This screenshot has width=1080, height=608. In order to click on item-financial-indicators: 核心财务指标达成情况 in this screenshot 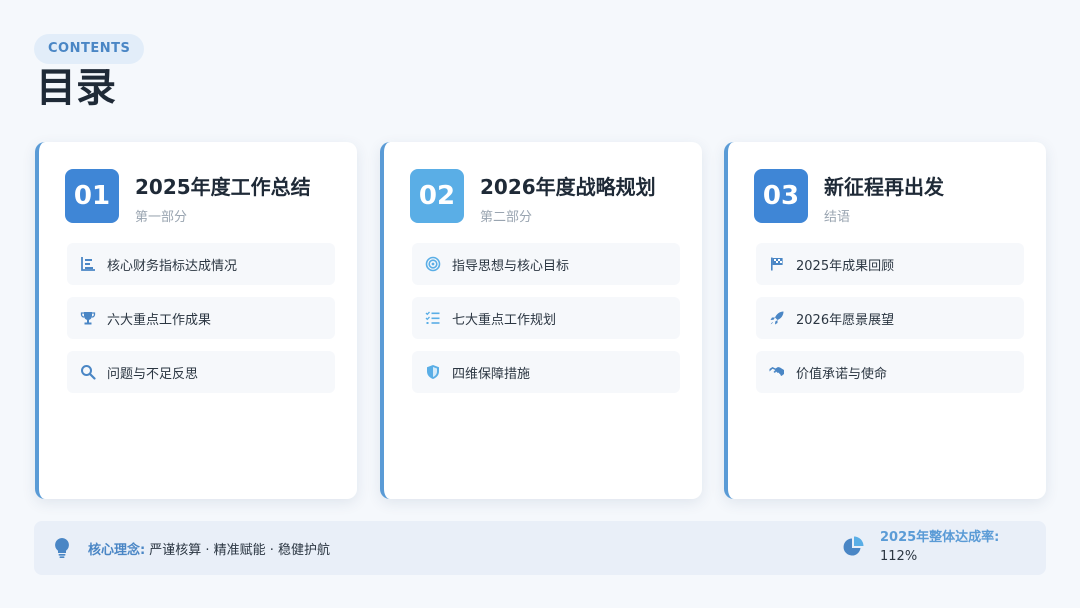, I will do `click(201, 264)`.